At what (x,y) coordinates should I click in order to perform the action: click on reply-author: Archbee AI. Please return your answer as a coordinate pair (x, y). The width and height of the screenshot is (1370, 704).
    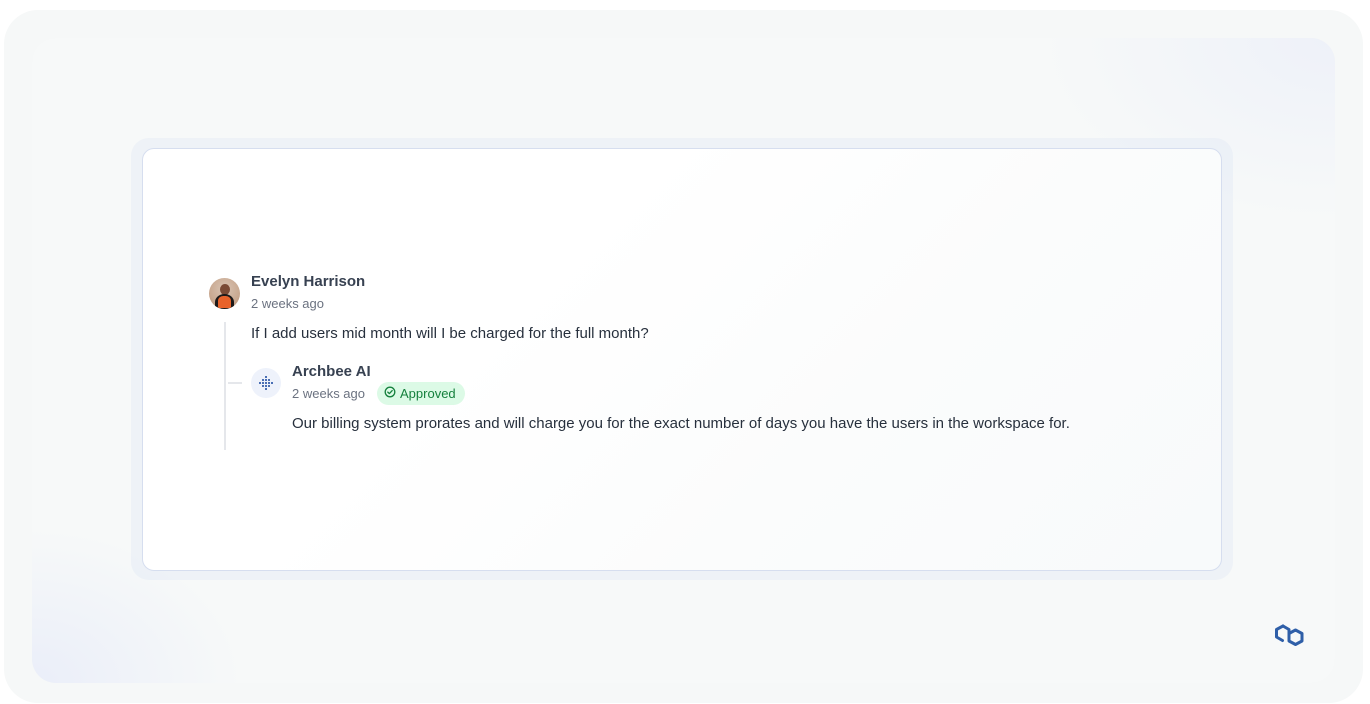
    Looking at the image, I should click on (331, 371).